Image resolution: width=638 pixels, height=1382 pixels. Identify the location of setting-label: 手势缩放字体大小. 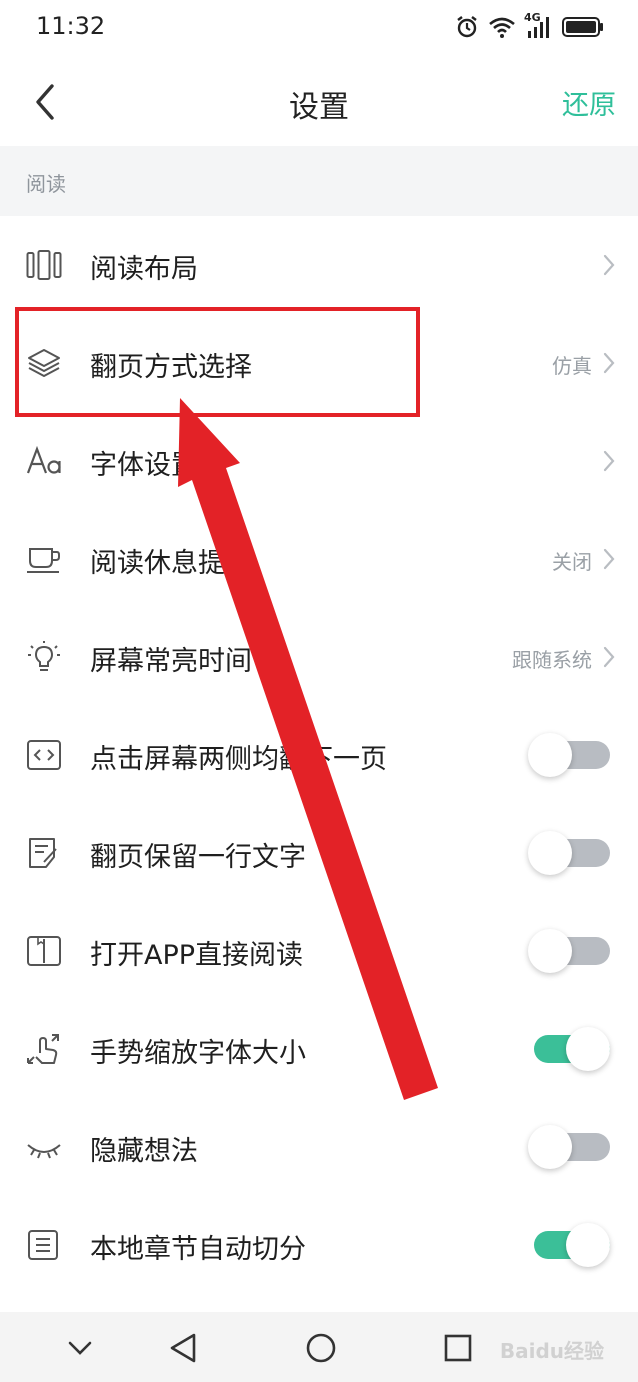
(198, 1053).